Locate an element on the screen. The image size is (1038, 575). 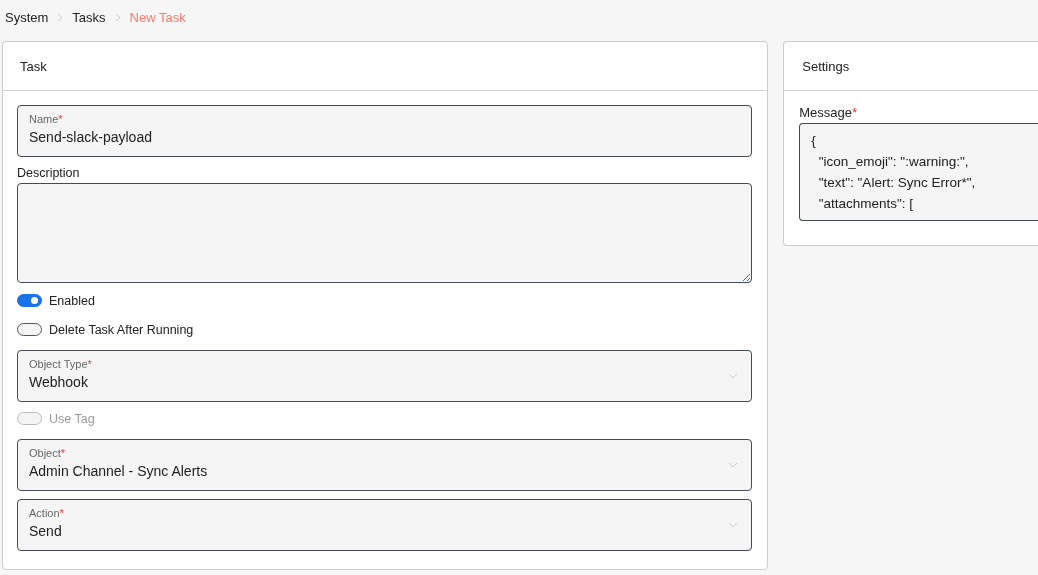
card-title: Task is located at coordinates (33, 66).